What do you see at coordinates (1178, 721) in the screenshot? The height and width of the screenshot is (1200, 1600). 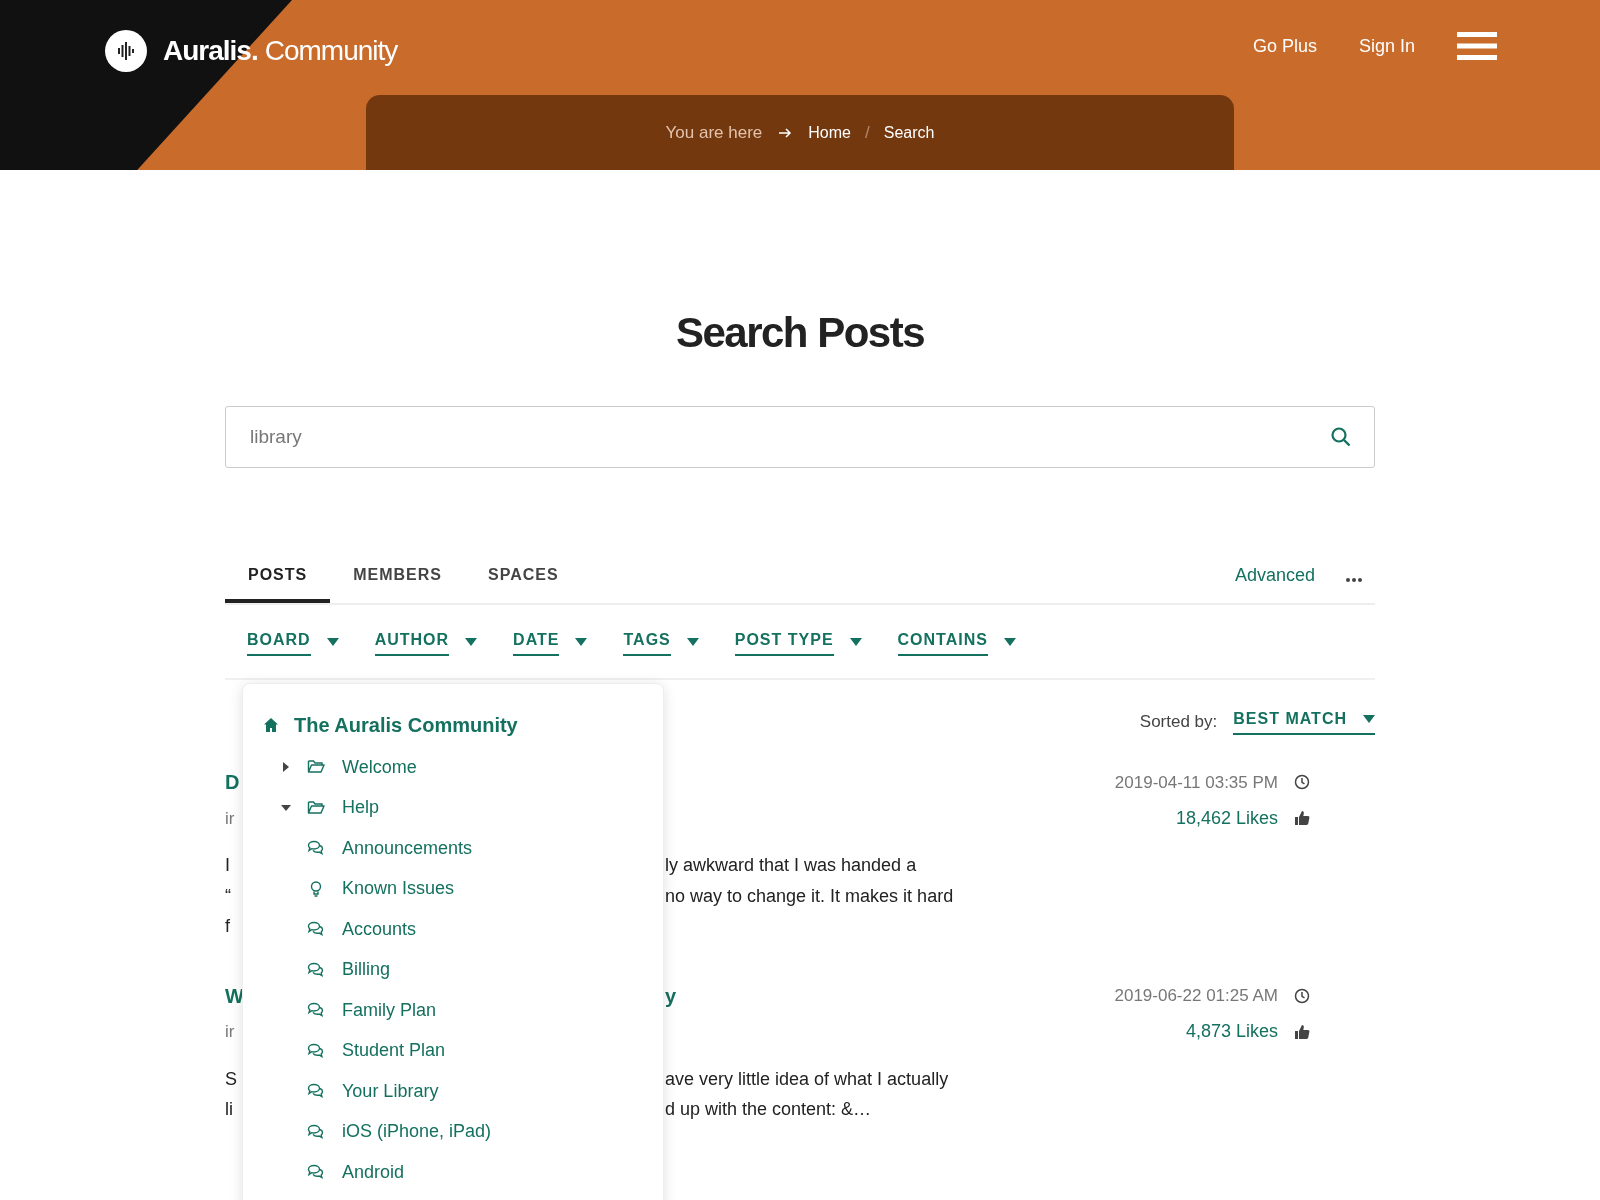 I see `sort-label: Sorted by:` at bounding box center [1178, 721].